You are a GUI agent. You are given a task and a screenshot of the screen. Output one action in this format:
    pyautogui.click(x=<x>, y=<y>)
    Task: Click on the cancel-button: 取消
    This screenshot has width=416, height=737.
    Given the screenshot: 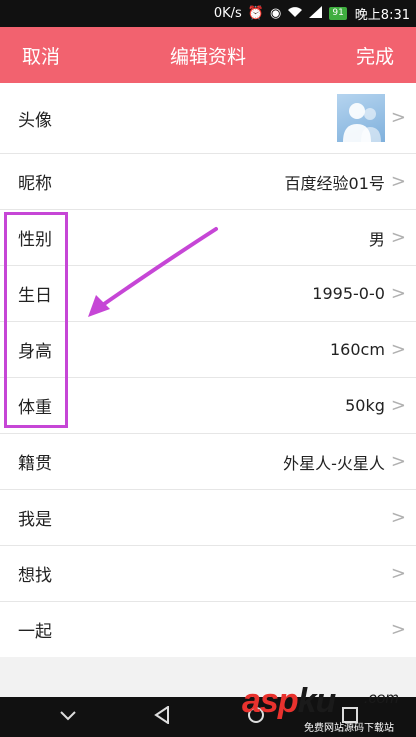 What is the action you would take?
    pyautogui.click(x=41, y=55)
    